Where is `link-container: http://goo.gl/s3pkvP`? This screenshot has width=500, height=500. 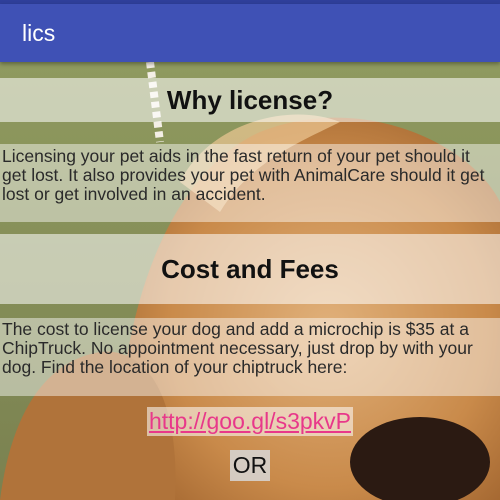
link-container: http://goo.gl/s3pkvP is located at coordinates (250, 421).